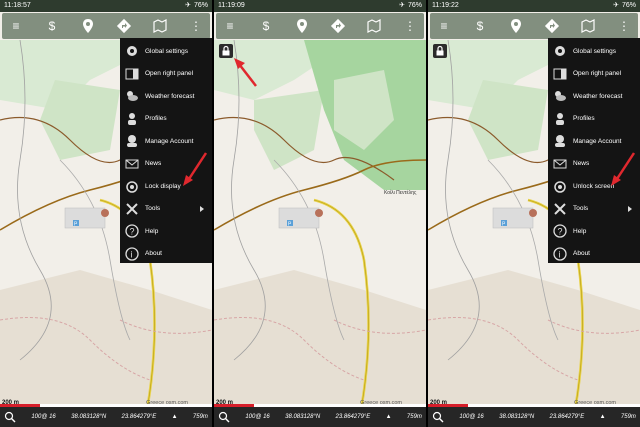  I want to click on menu-item-label: Open right panel, so click(169, 74).